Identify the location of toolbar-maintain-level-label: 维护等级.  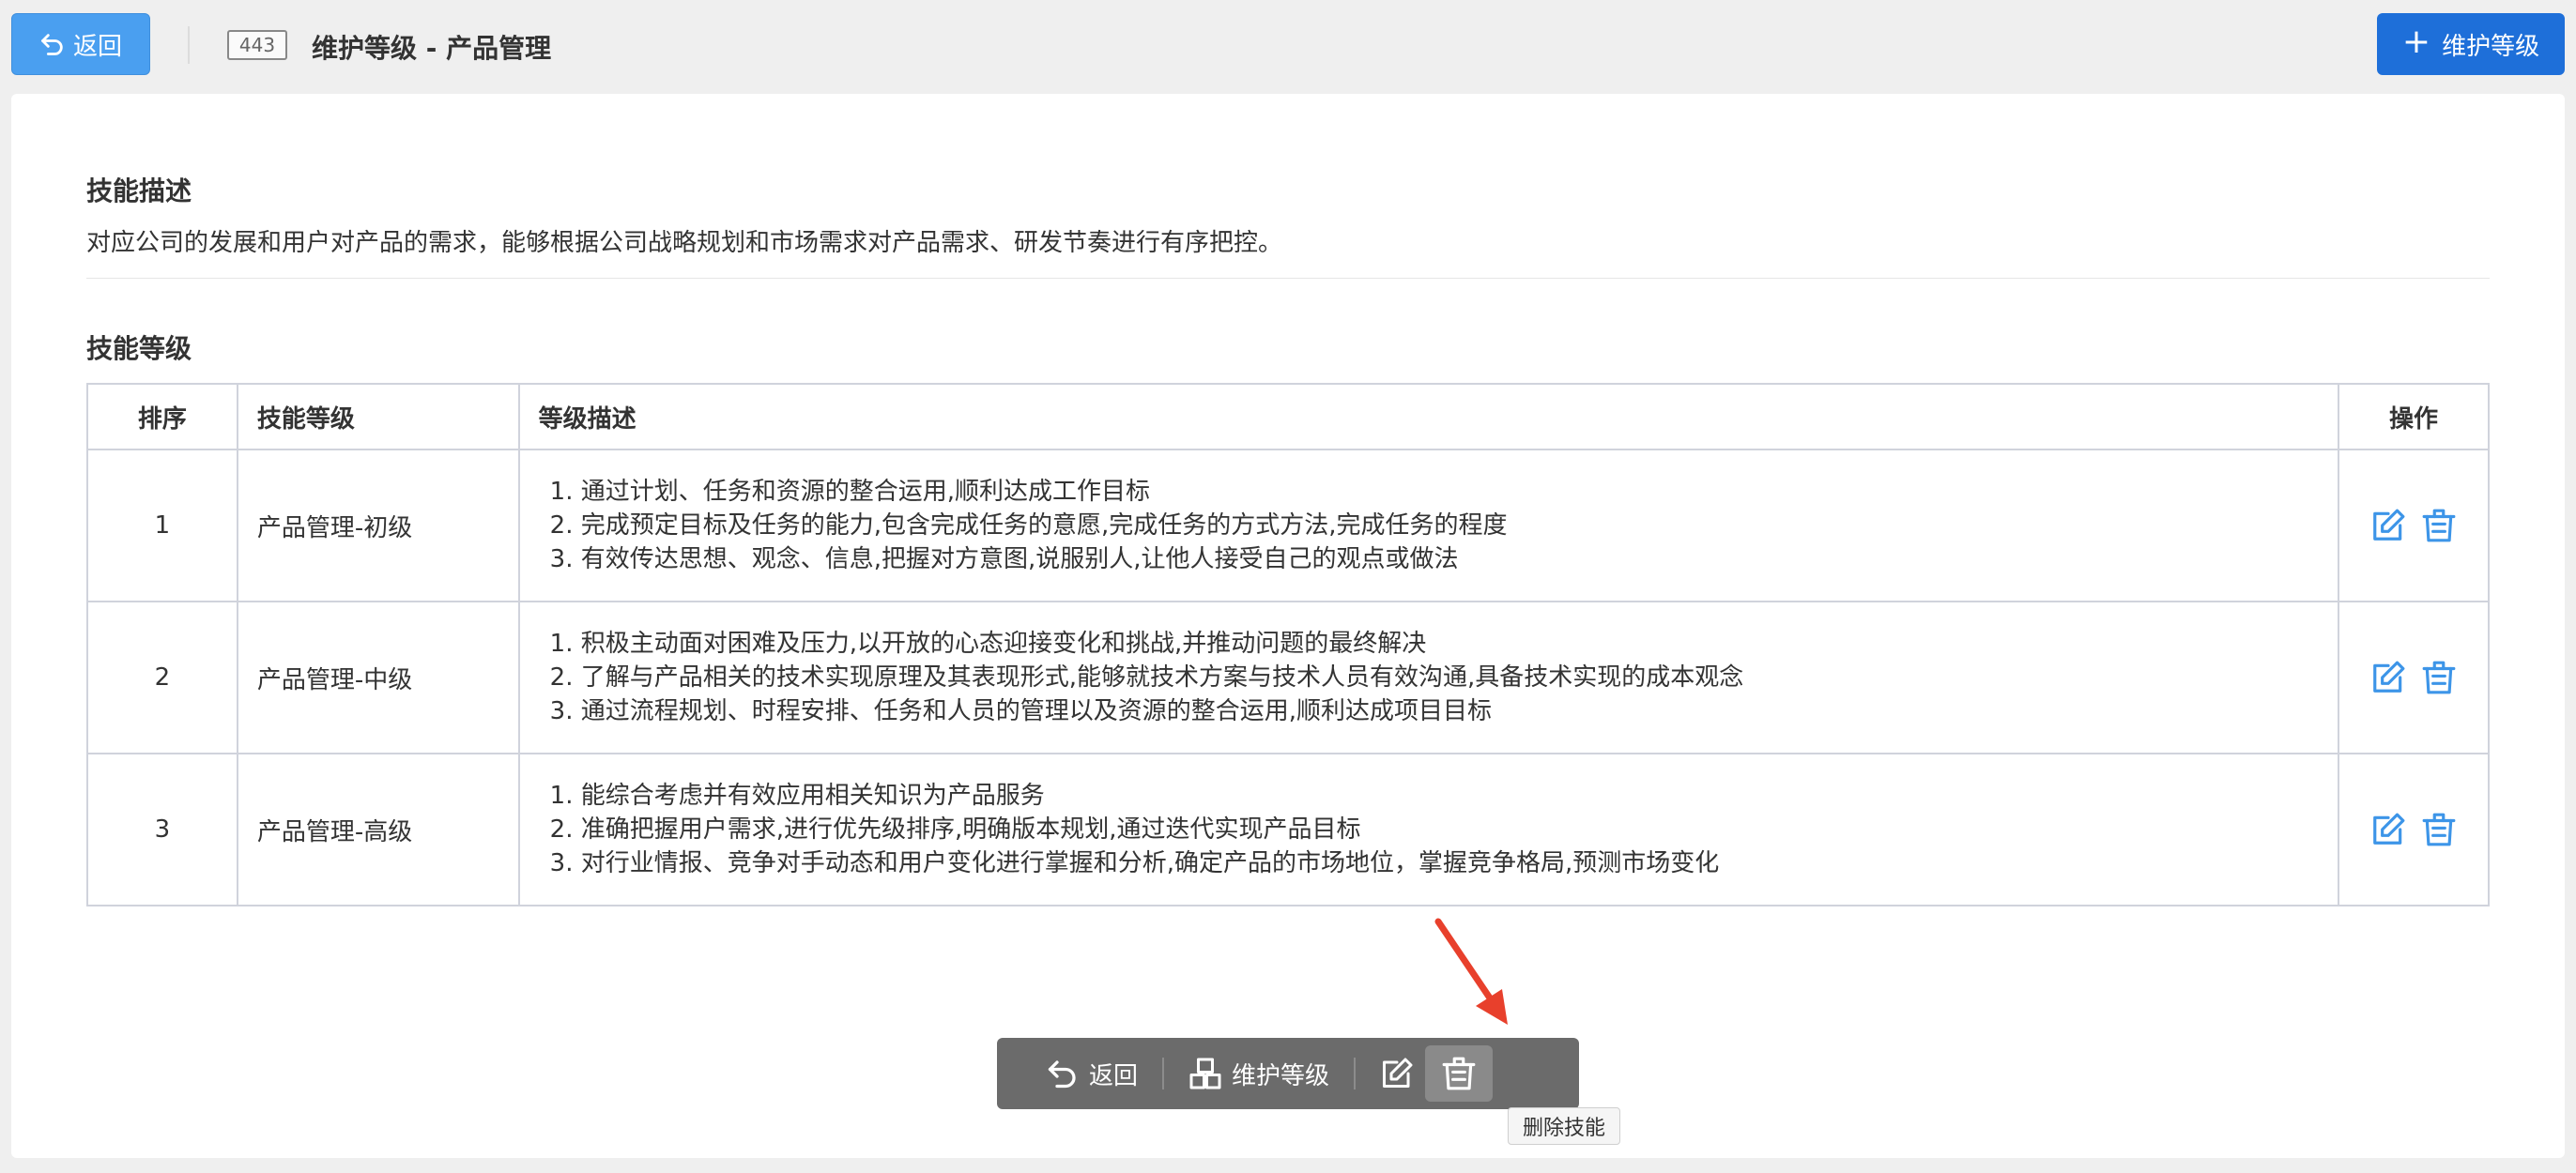
(1281, 1075).